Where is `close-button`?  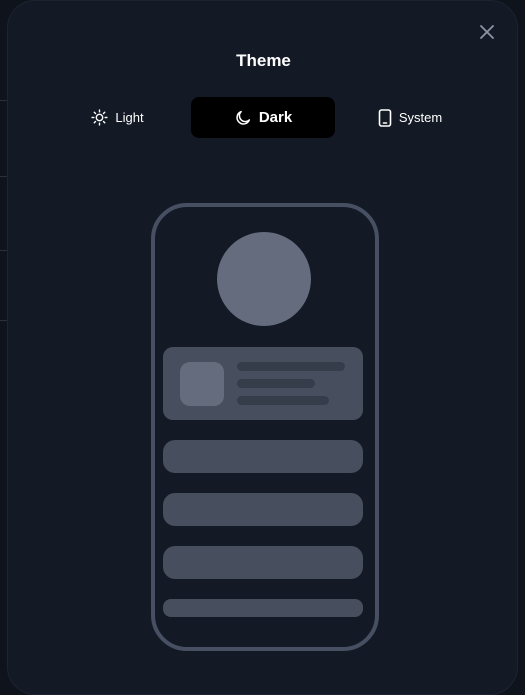
close-button is located at coordinates (487, 32).